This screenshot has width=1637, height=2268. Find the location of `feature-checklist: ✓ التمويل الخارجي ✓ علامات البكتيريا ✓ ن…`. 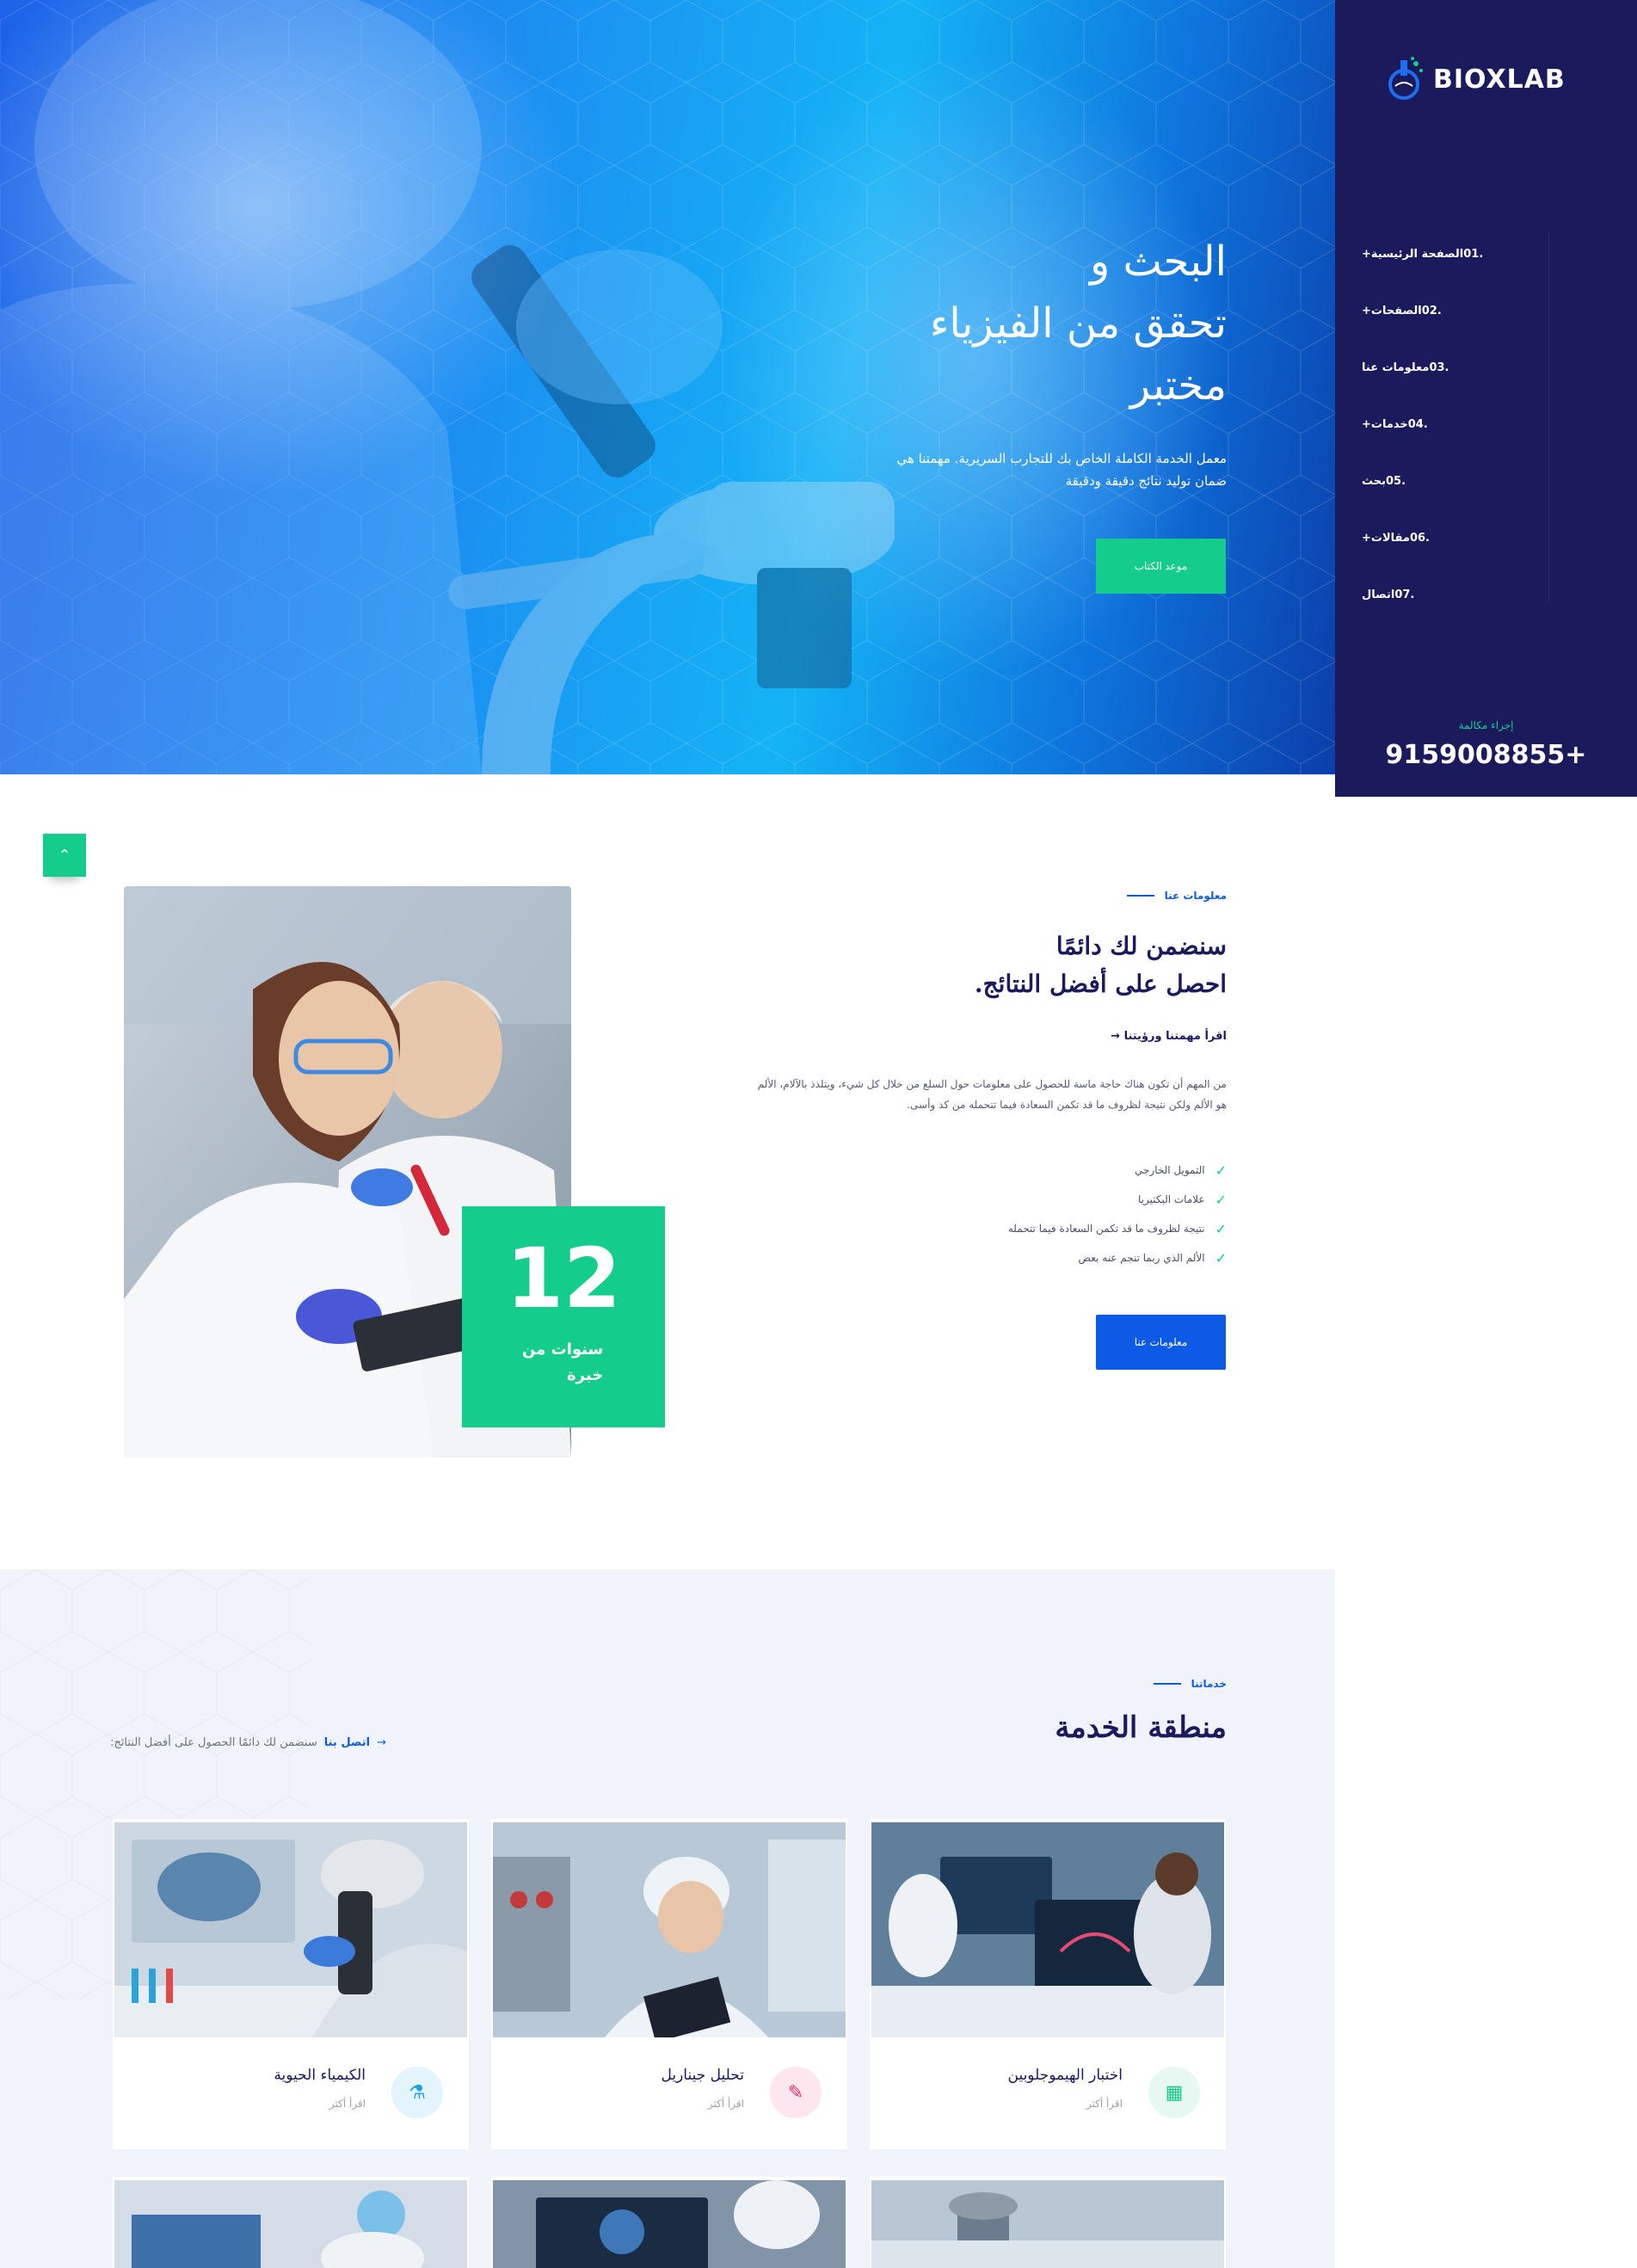

feature-checklist: ✓ التمويل الخارجي ✓ علامات البكتيريا ✓ ن… is located at coordinates (1055, 1214).